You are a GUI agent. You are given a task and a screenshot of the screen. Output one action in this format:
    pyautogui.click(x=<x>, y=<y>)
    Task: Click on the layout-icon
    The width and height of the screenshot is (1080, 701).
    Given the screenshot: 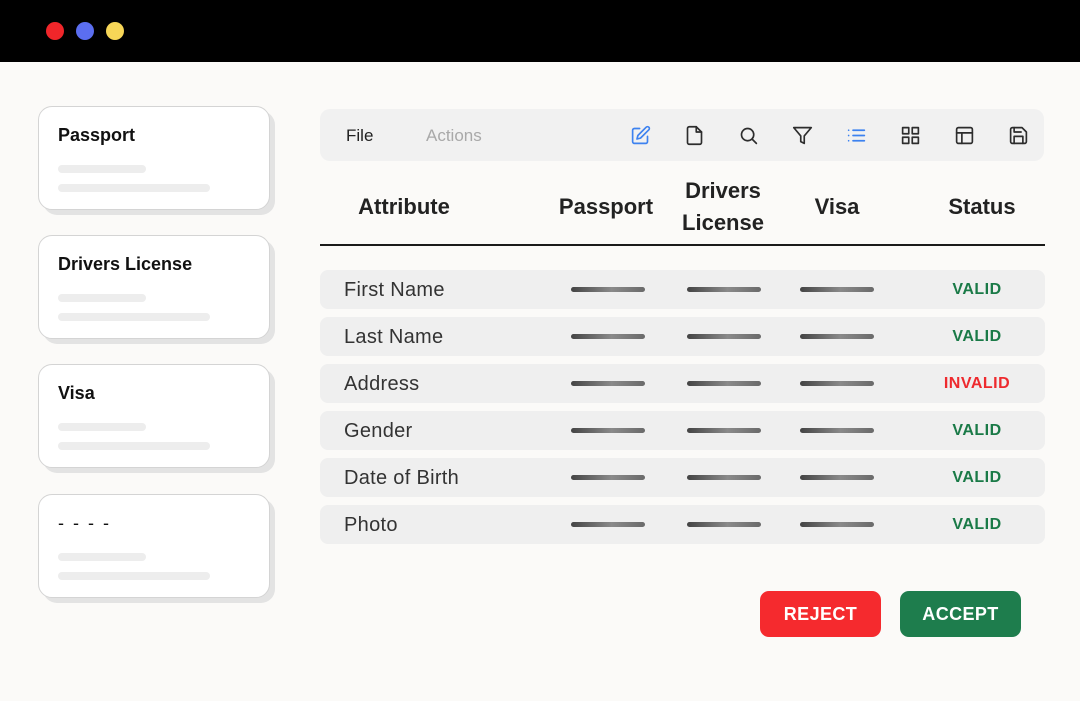 What is the action you would take?
    pyautogui.click(x=964, y=135)
    